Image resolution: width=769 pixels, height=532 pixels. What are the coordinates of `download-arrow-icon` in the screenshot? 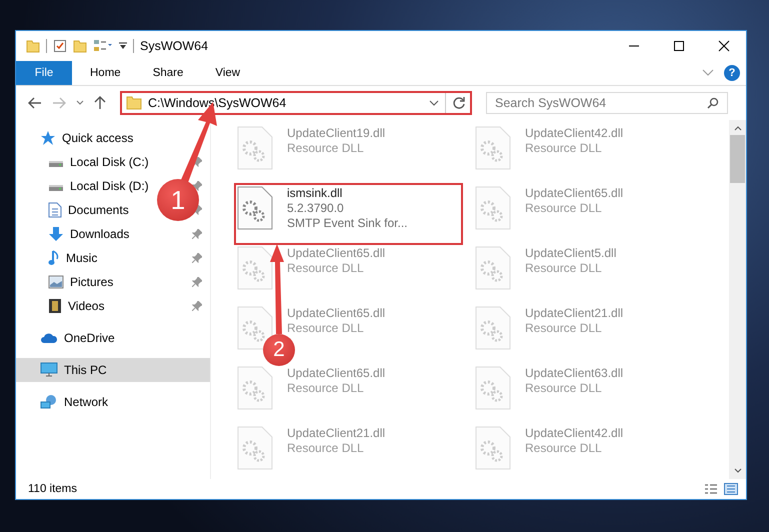 It's located at (56, 234).